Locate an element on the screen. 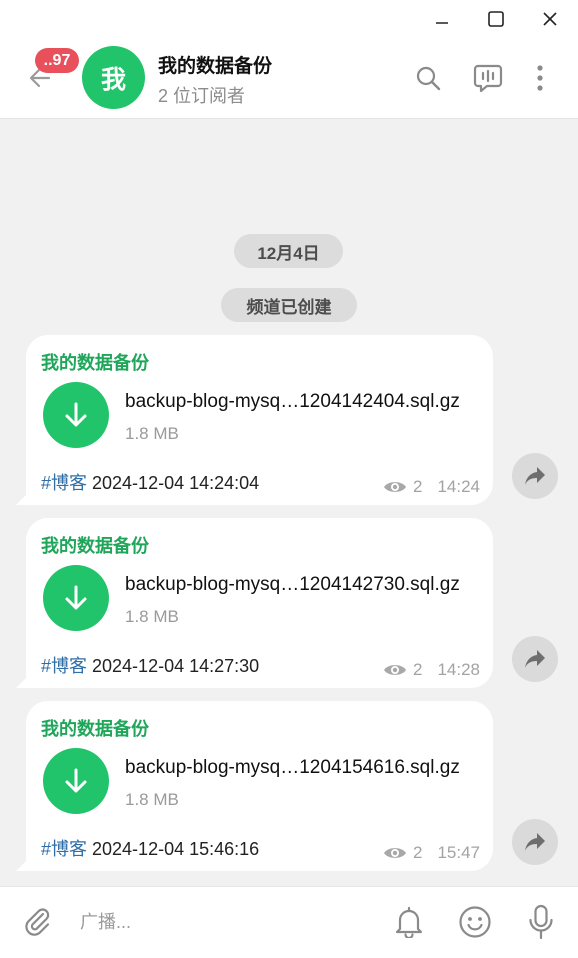 The image size is (578, 958). emoji-button is located at coordinates (475, 922).